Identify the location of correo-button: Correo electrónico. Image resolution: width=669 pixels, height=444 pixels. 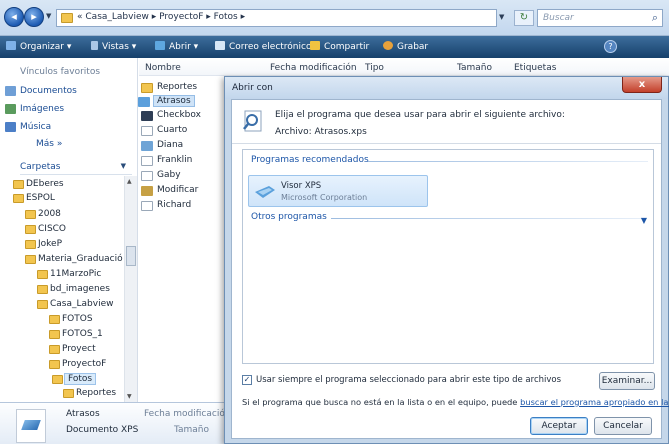
(263, 46).